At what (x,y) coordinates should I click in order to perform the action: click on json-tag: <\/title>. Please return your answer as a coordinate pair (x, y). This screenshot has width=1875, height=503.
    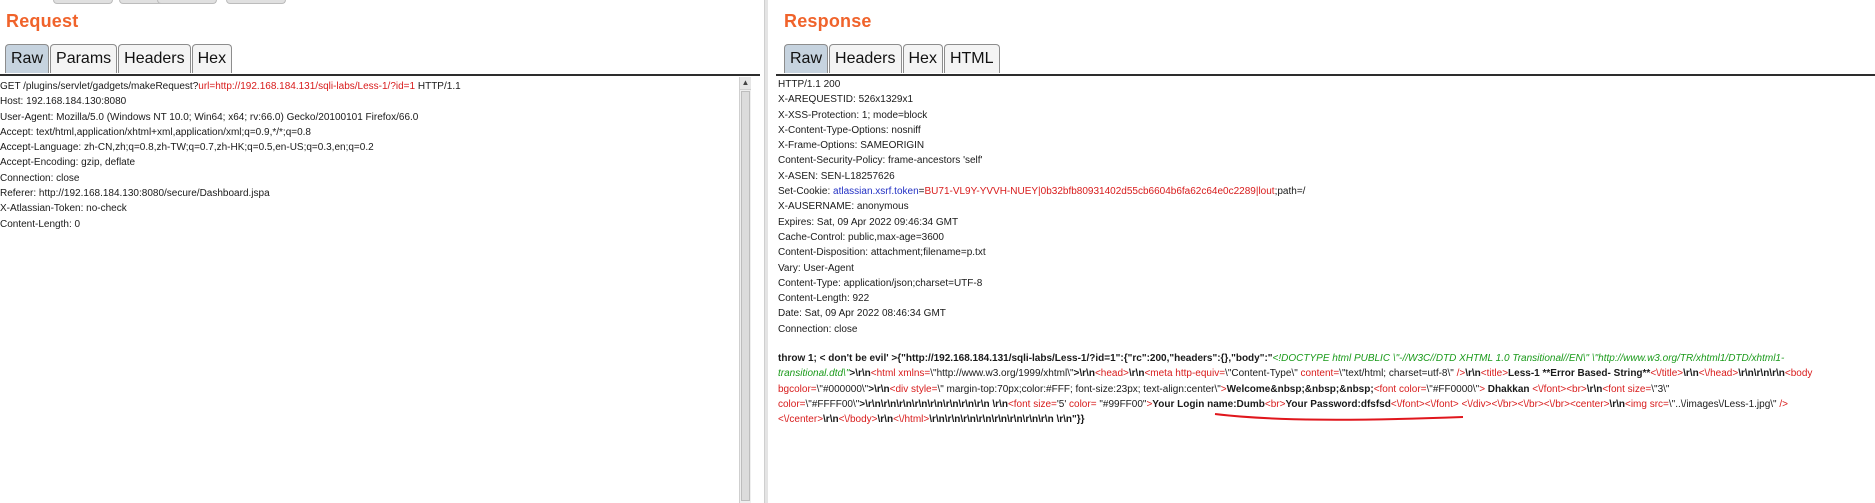
    Looking at the image, I should click on (1667, 374).